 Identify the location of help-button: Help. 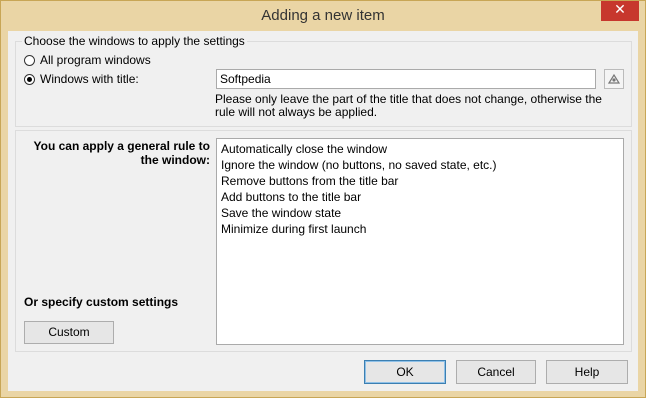
(587, 372).